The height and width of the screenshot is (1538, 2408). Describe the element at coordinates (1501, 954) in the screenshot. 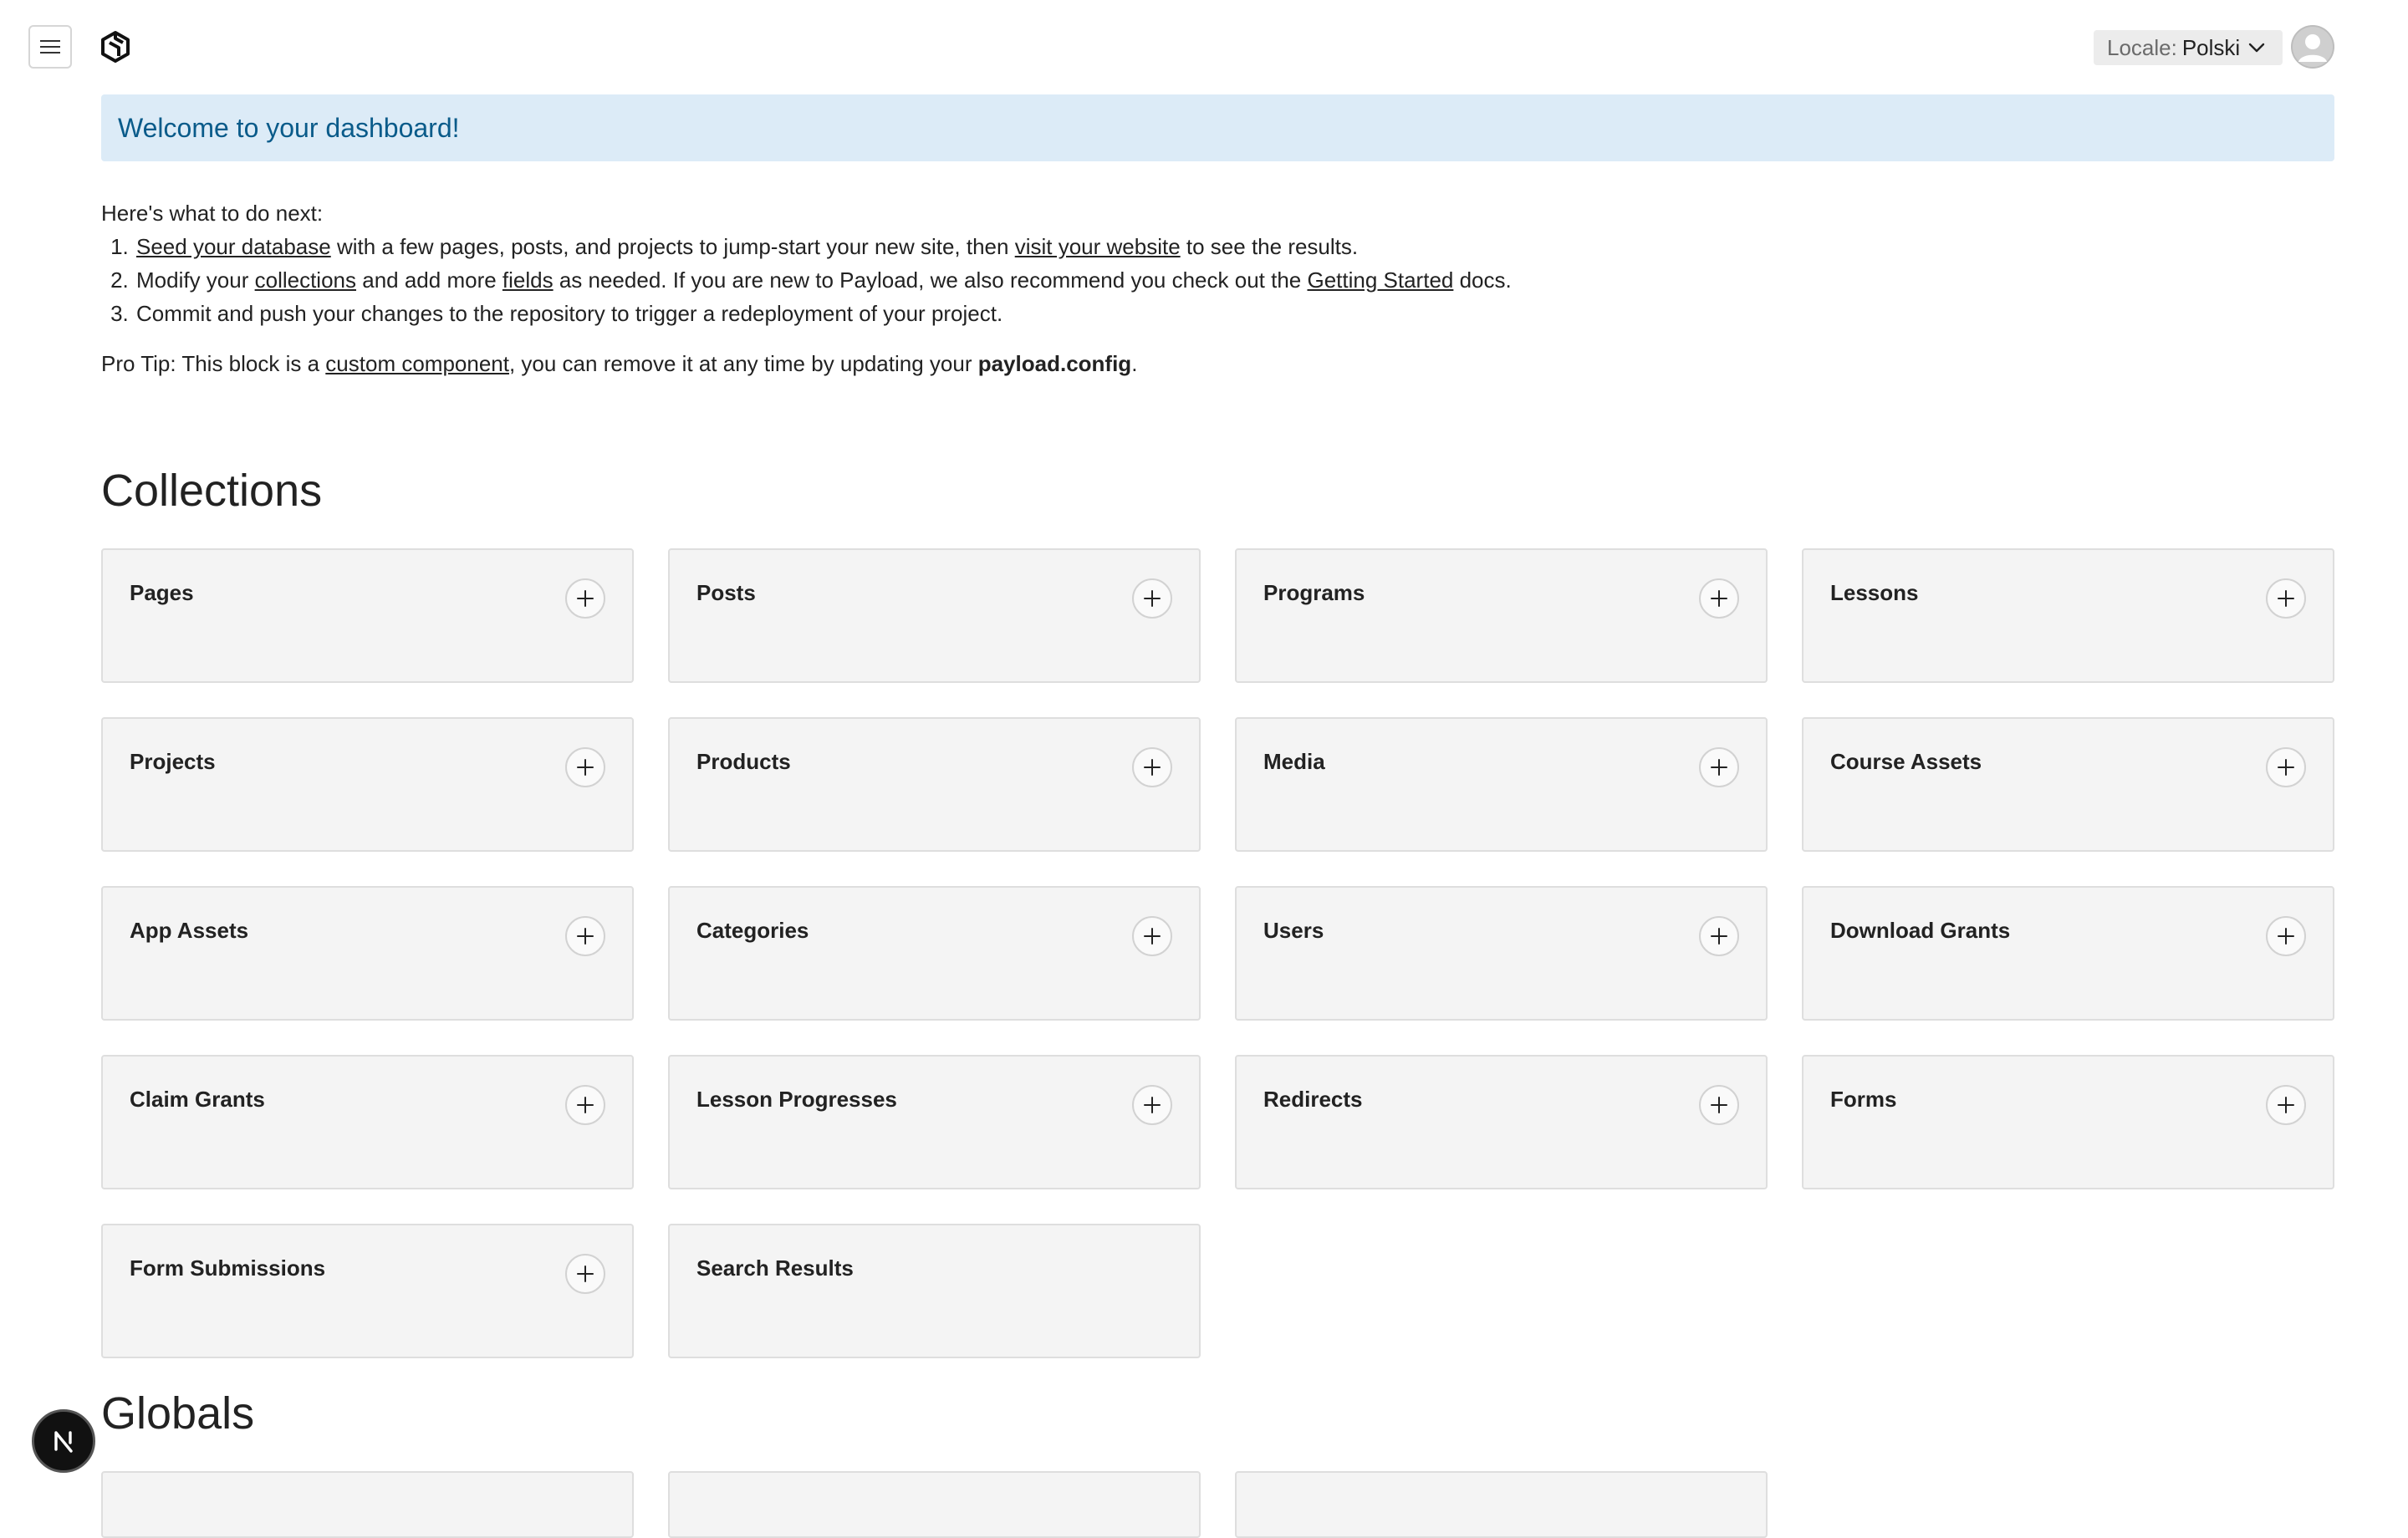

I see `collection-card: Users` at that location.